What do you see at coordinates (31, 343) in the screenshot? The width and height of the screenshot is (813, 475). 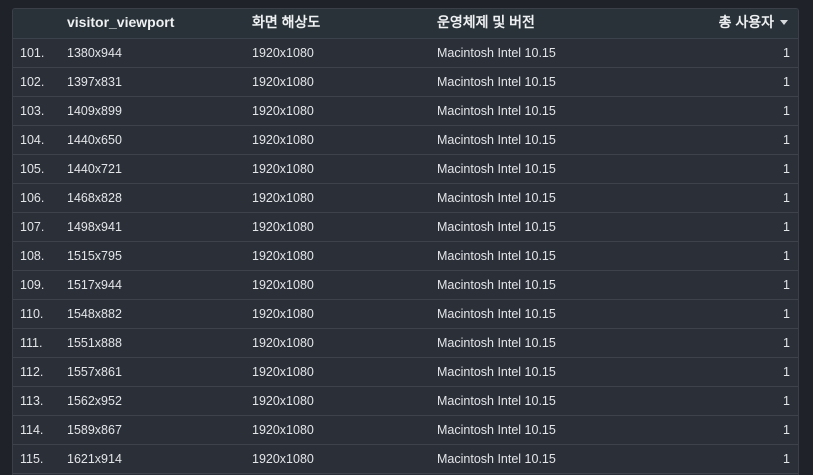 I see `row-index: 111.` at bounding box center [31, 343].